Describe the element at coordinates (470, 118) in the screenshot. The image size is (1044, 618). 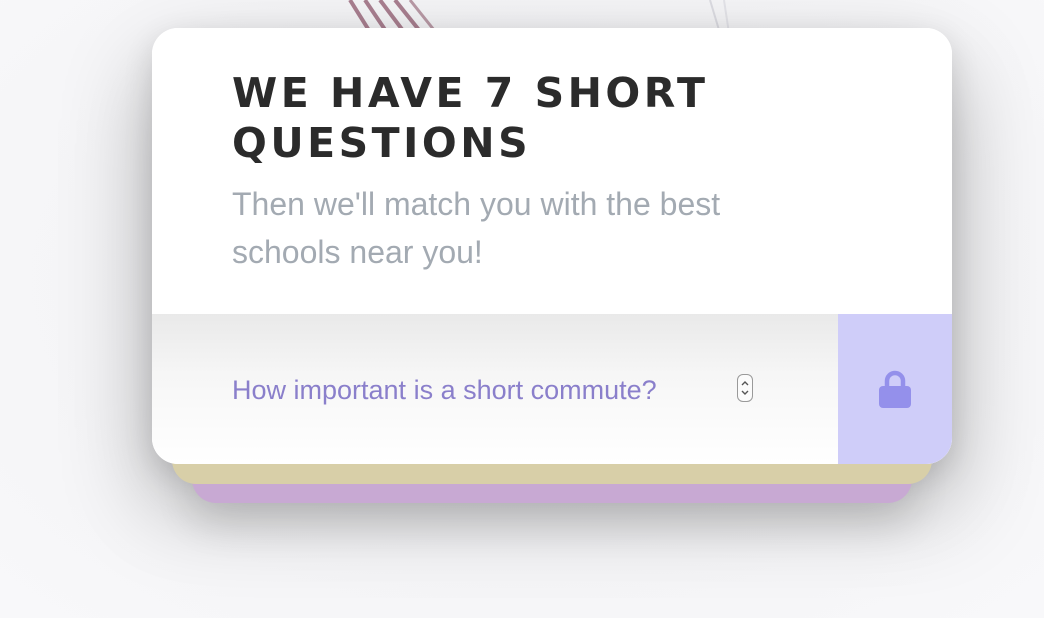
I see `card-title: WE HAVE 7 SHORT QUESTIONS` at that location.